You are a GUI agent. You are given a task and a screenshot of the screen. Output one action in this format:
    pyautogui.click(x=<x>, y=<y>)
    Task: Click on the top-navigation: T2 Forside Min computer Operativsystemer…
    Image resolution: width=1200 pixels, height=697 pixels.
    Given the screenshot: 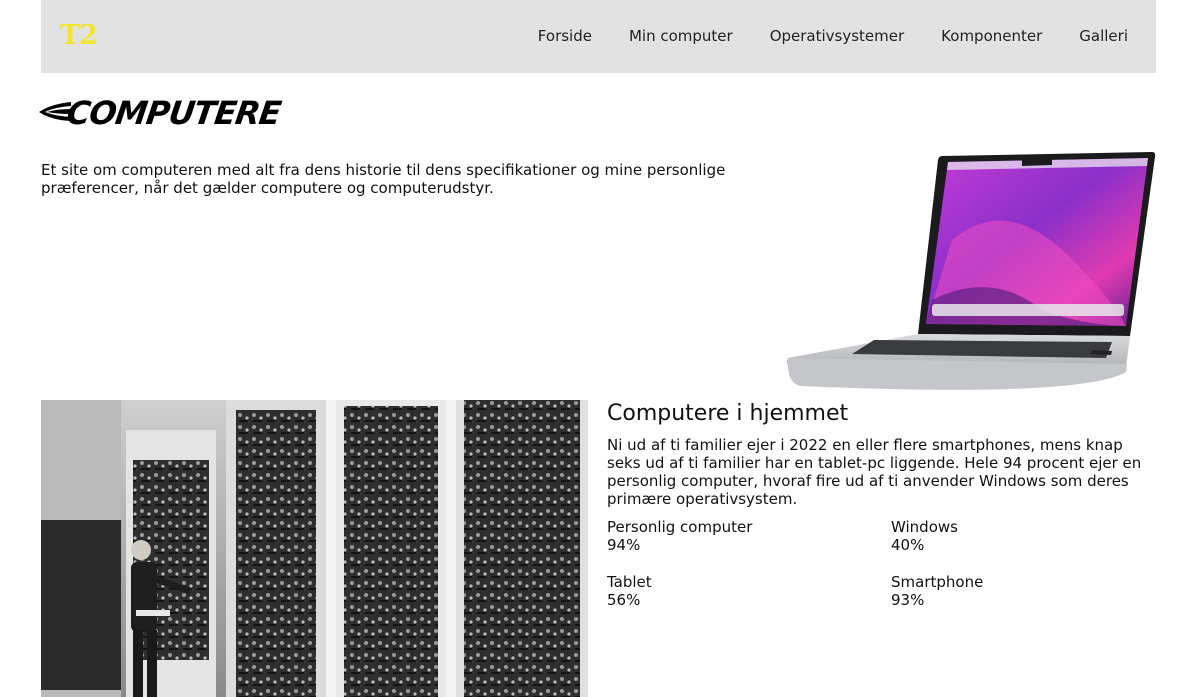 What is the action you would take?
    pyautogui.click(x=598, y=36)
    